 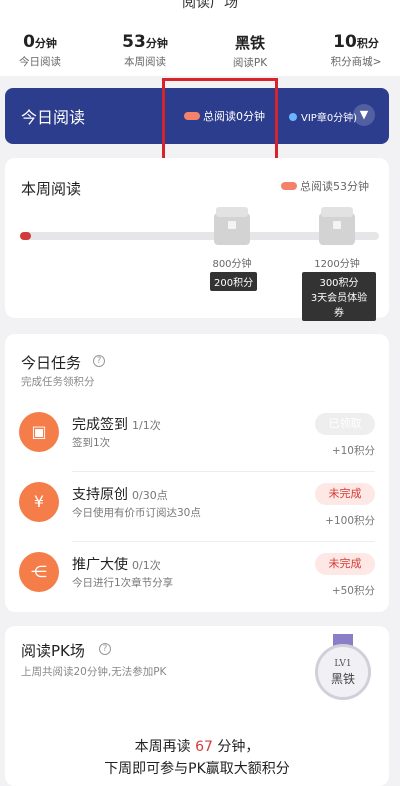 I want to click on week-title: 本周阅读, so click(x=51, y=189).